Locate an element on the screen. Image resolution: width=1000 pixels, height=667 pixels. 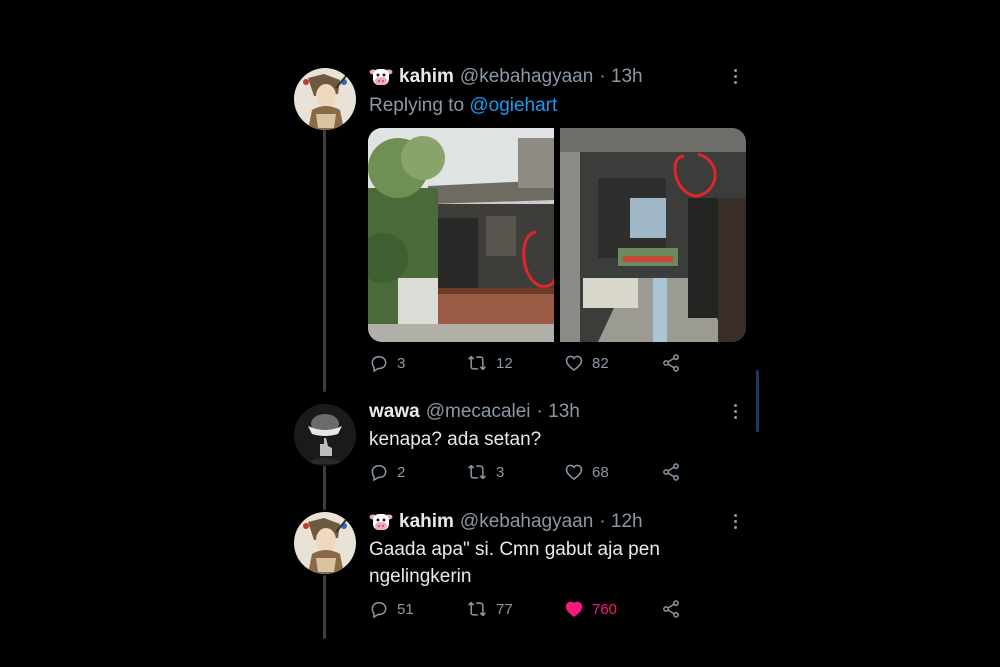
tweet-text-line: ngelingkerin is located at coordinates (420, 576).